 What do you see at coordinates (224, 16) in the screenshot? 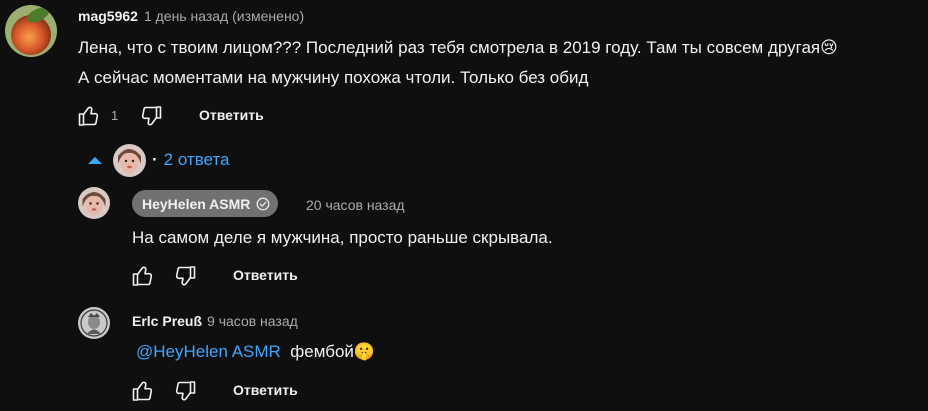
I see `comment-timestamp: 1 день назад (изменено)` at bounding box center [224, 16].